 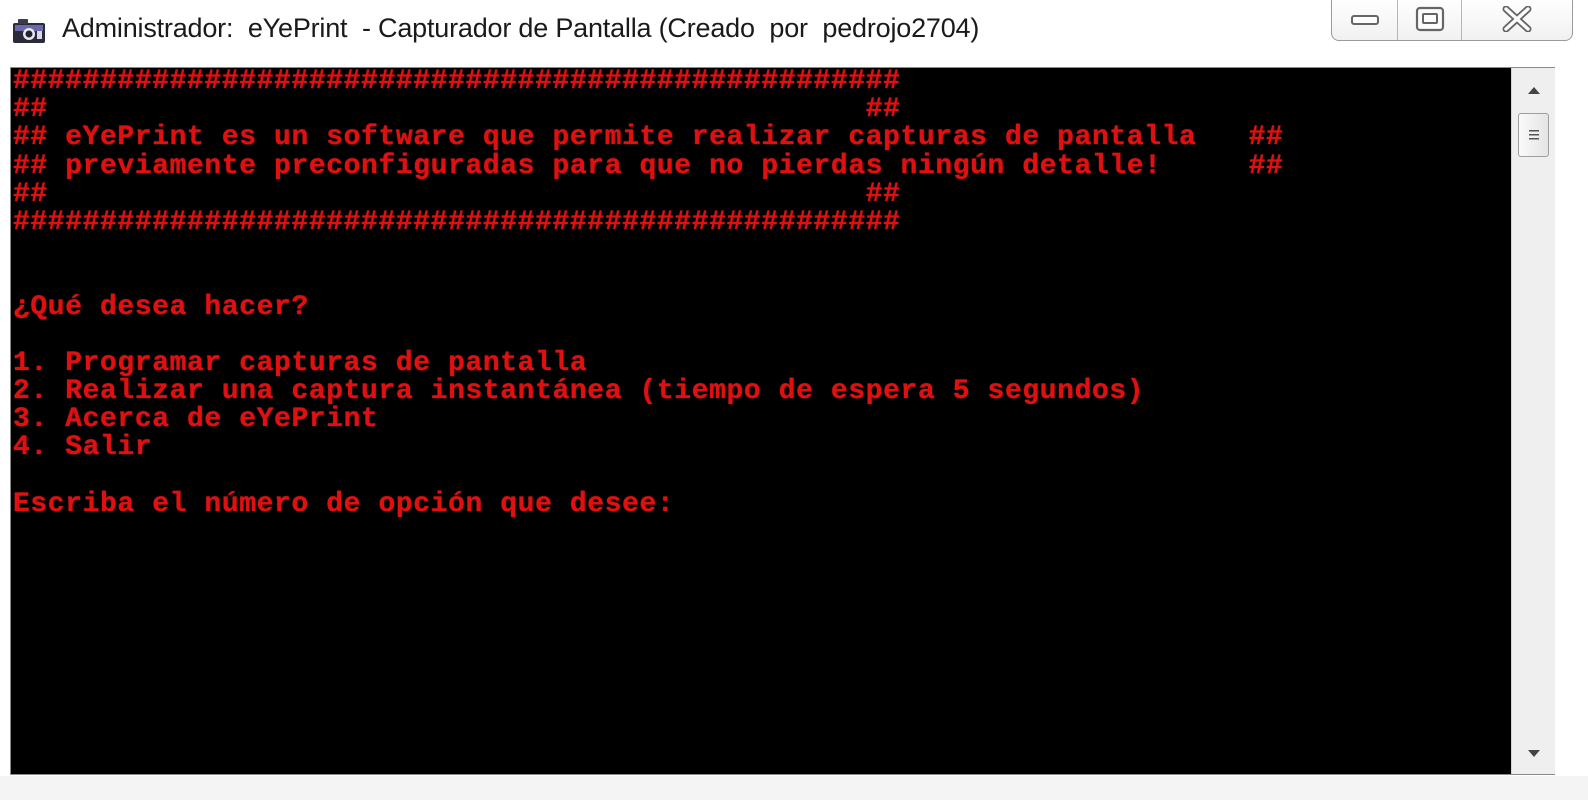 I want to click on minimize-button, so click(x=1365, y=20).